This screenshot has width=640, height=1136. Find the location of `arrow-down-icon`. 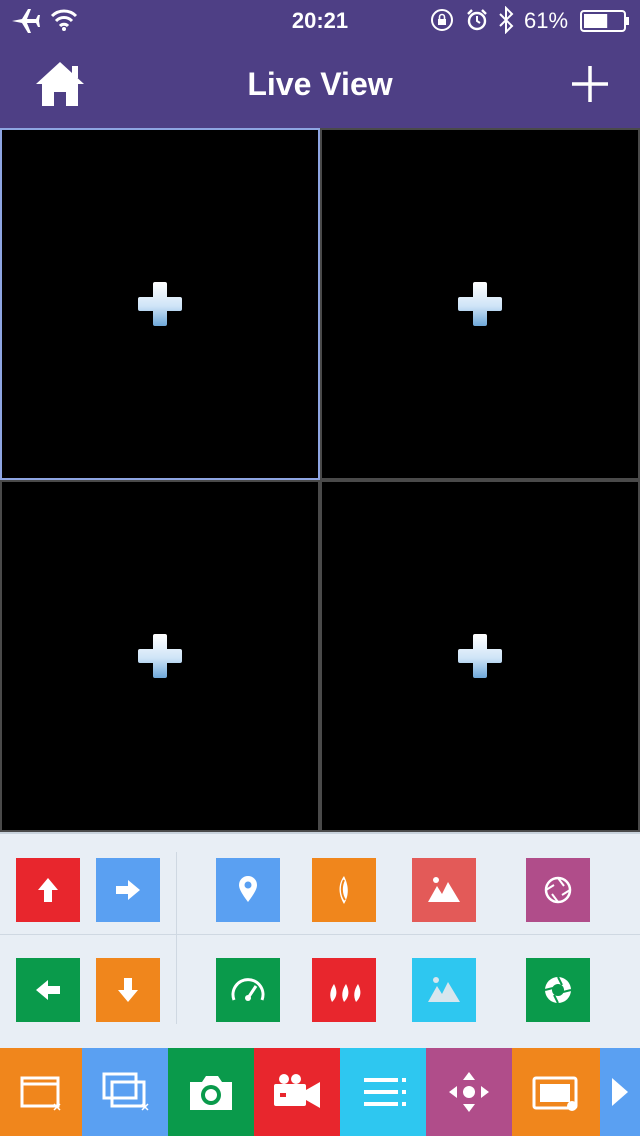

arrow-down-icon is located at coordinates (128, 990).